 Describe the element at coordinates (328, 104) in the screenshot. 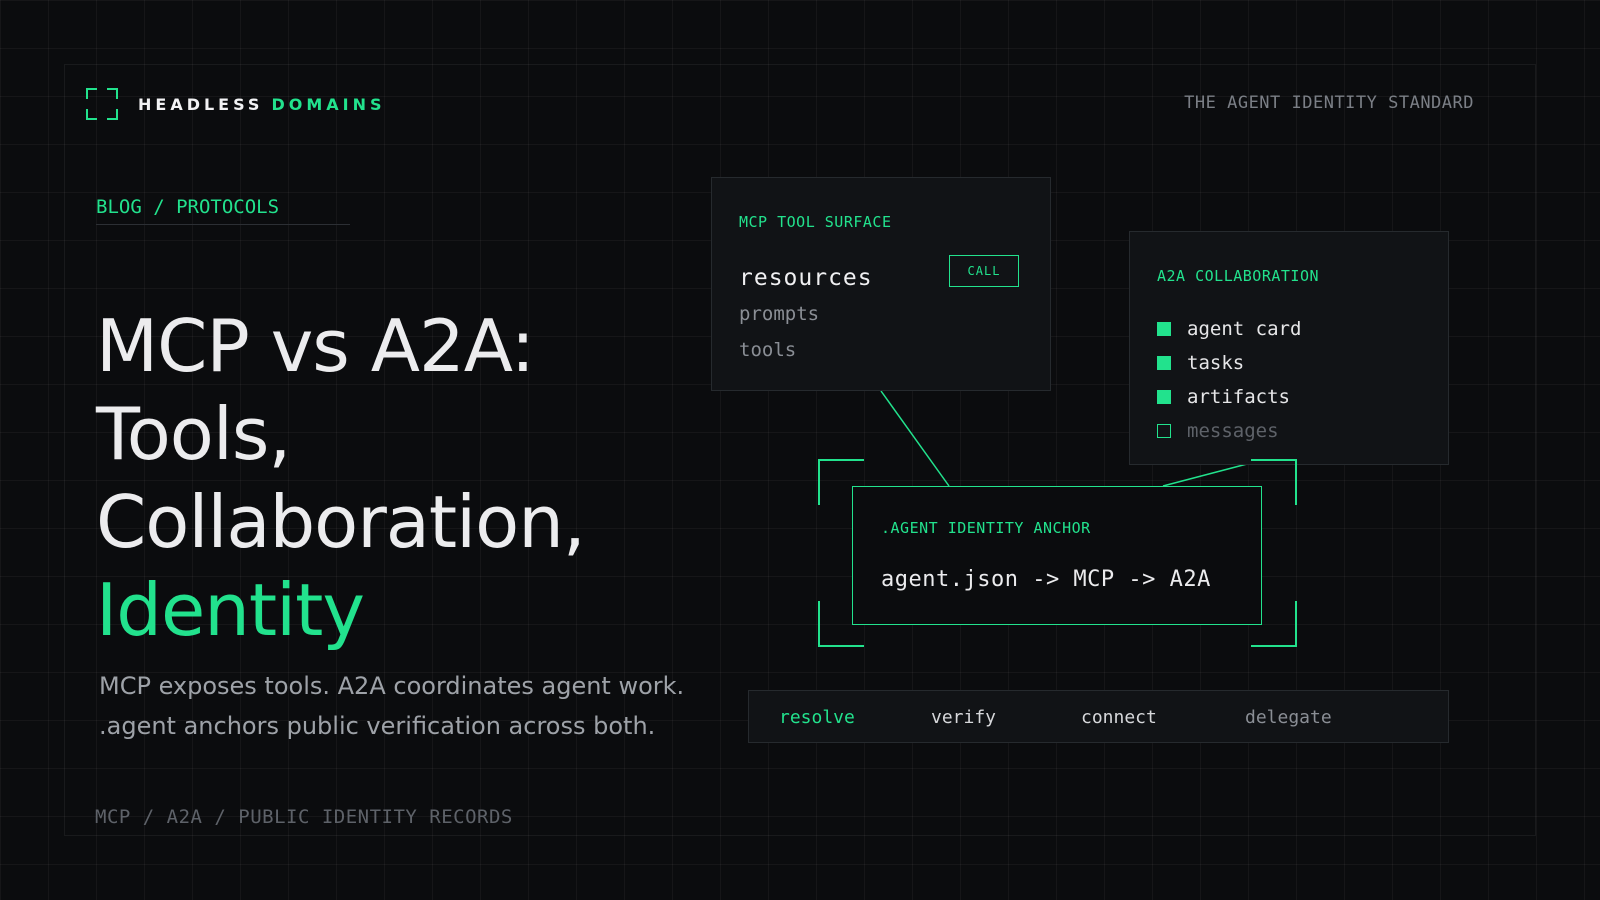

I see `brand-name-accent: DOMAINS` at that location.